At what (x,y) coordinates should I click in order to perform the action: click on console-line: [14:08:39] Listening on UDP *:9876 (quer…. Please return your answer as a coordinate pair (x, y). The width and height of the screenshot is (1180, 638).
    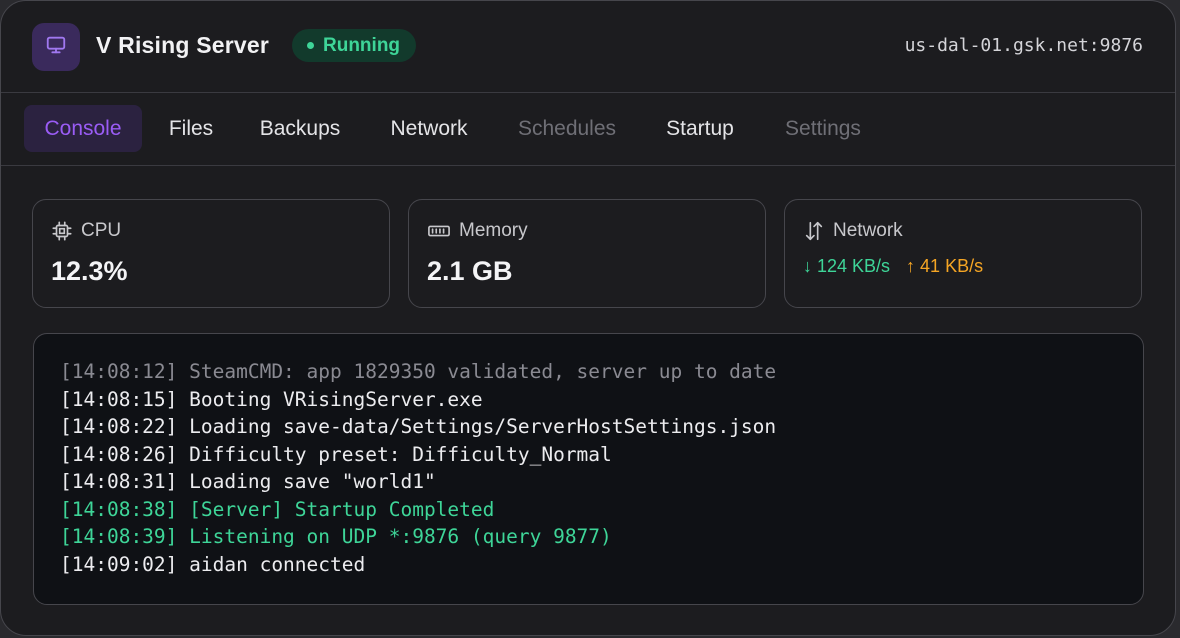
    Looking at the image, I should click on (336, 536).